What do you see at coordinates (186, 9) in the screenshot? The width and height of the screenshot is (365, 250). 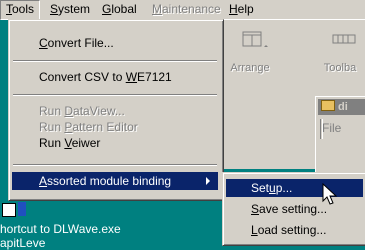 I see `menu-maintenance: Maintenance` at bounding box center [186, 9].